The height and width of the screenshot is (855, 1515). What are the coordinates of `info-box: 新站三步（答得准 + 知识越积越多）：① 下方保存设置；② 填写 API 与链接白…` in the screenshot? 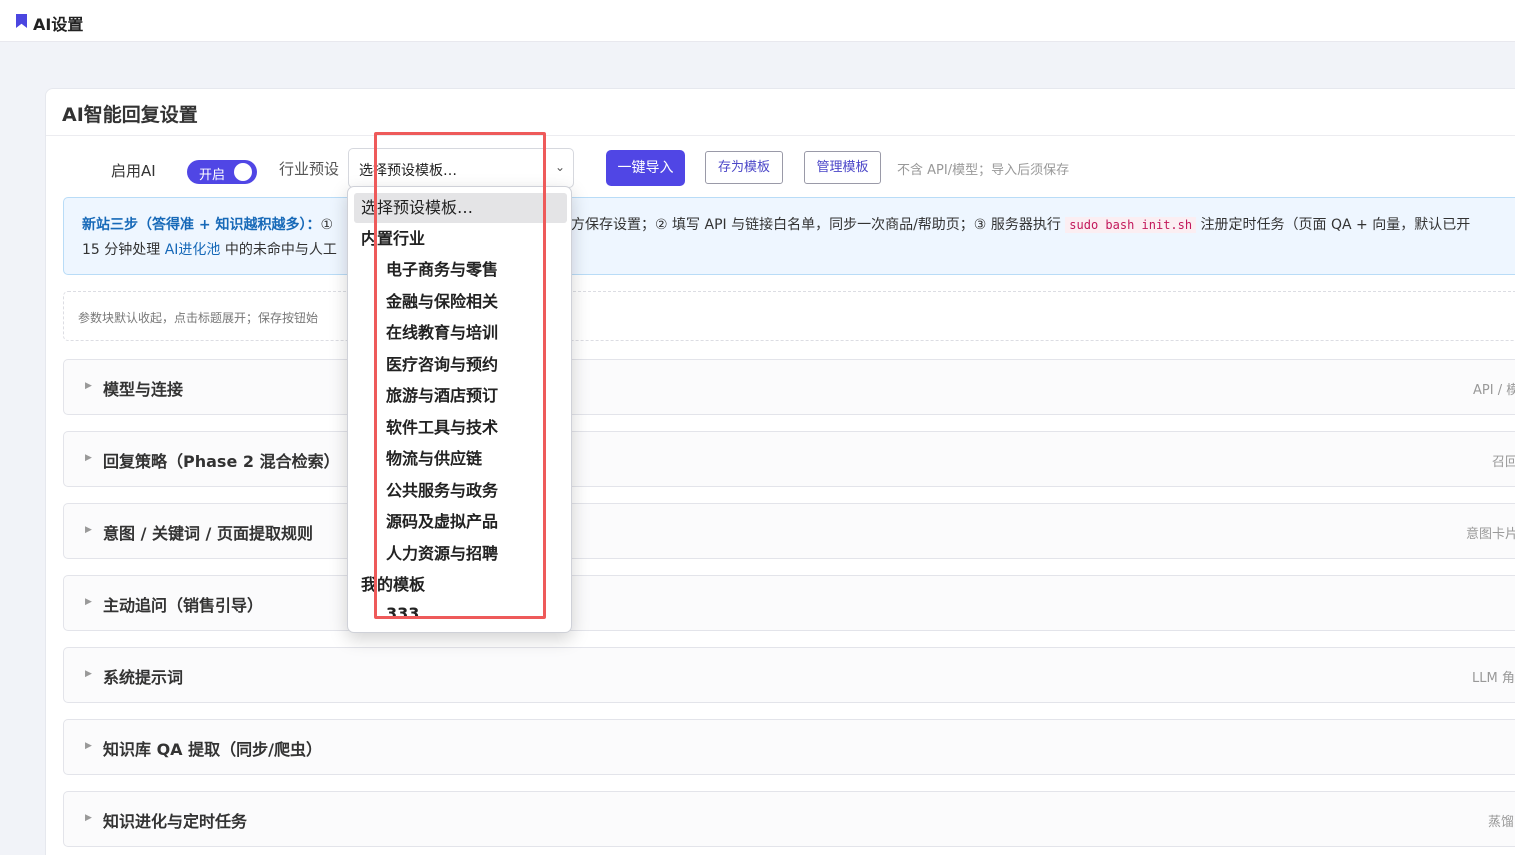 It's located at (789, 236).